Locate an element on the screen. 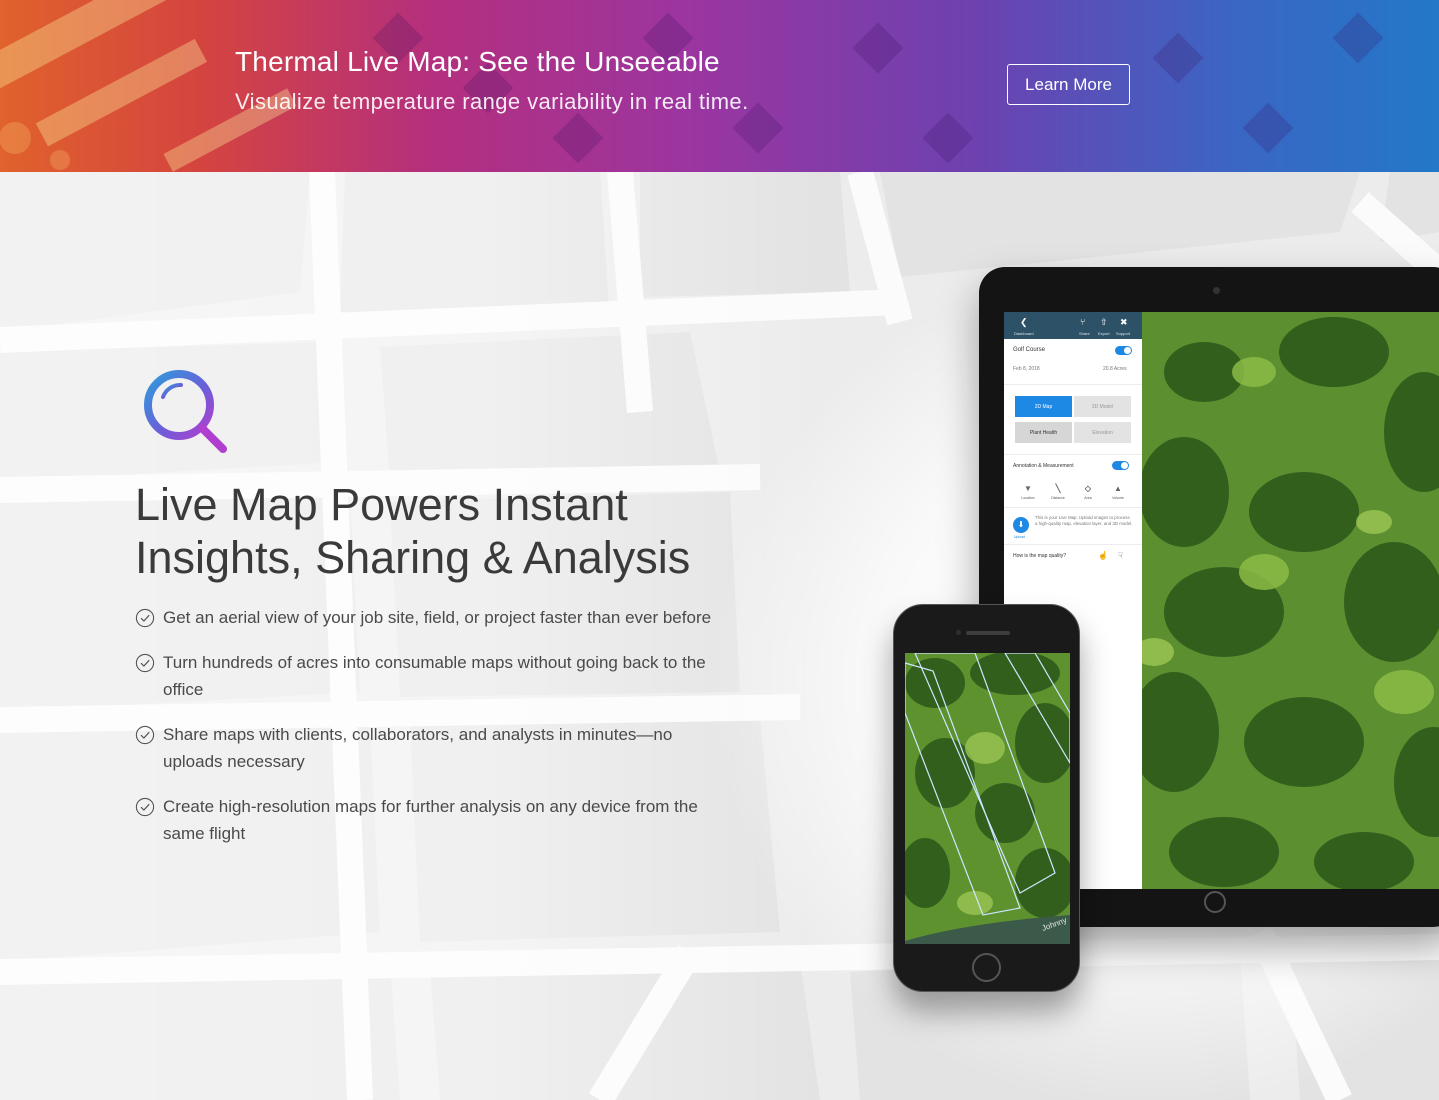 The height and width of the screenshot is (1100, 1439). location-tool-label: Location is located at coordinates (1028, 498).